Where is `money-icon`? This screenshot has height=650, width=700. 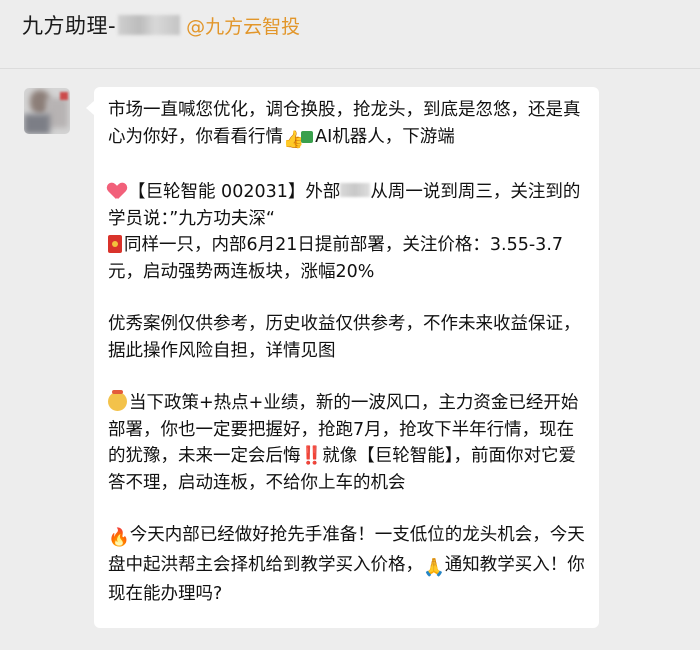
money-icon is located at coordinates (307, 136).